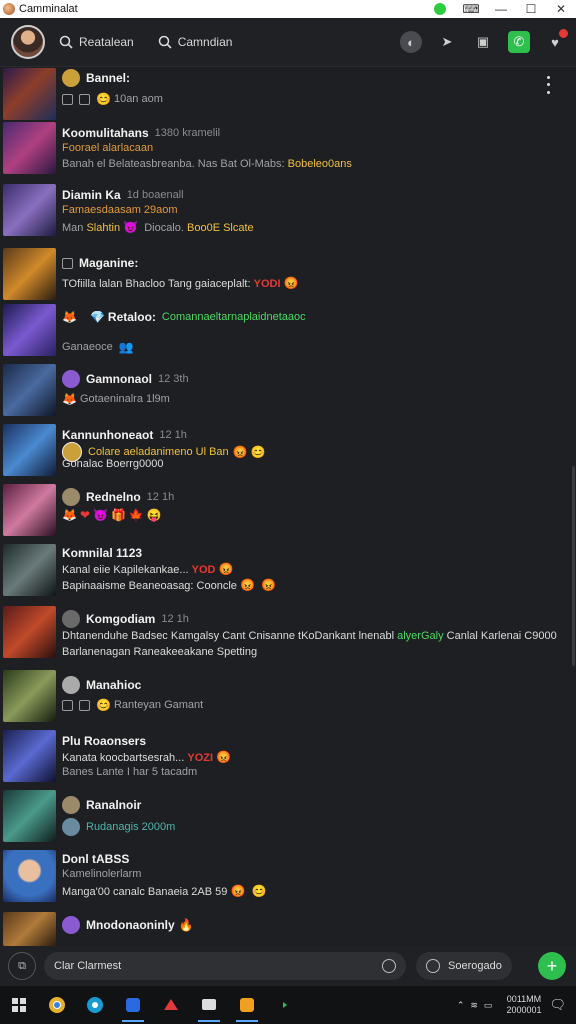  I want to click on row-name: Donl tABSS, so click(96, 859).